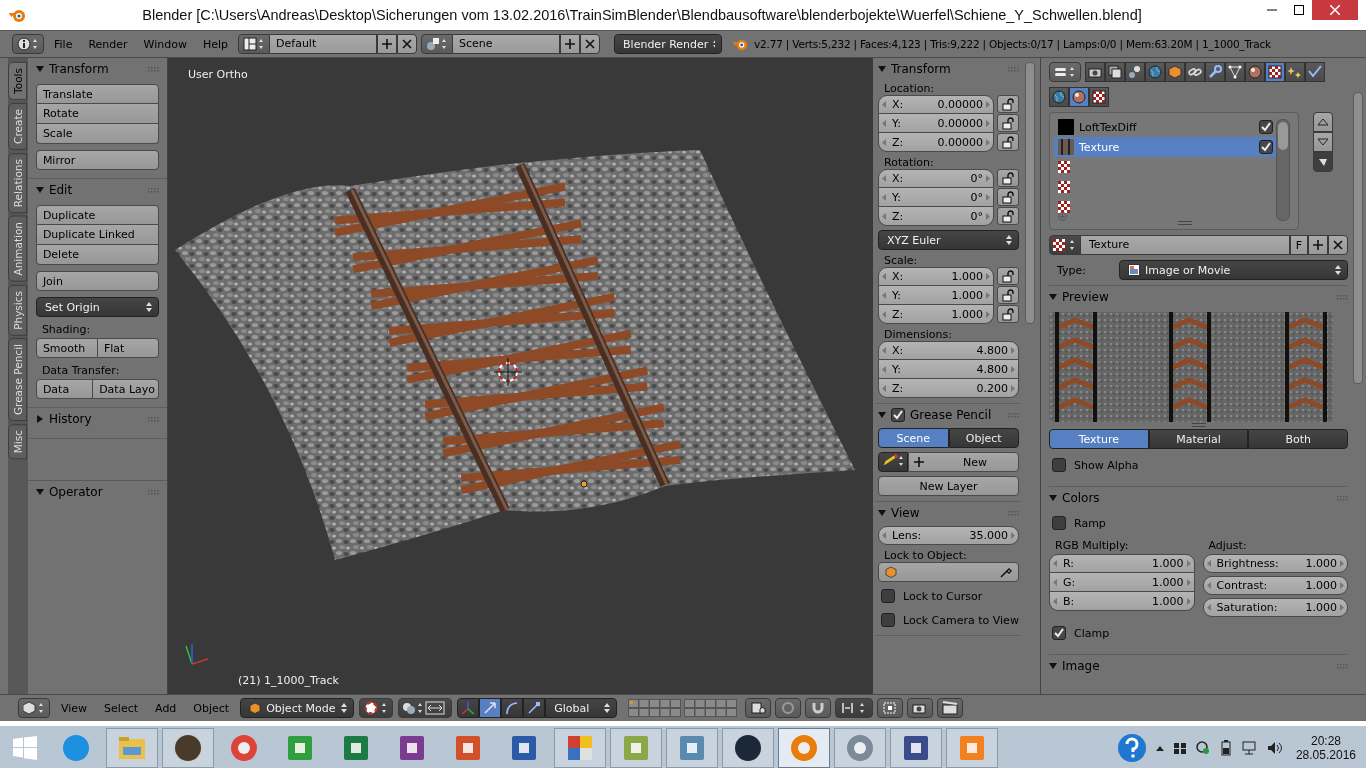 Image resolution: width=1366 pixels, height=768 pixels. What do you see at coordinates (97, 281) in the screenshot?
I see `tool-button: Join` at bounding box center [97, 281].